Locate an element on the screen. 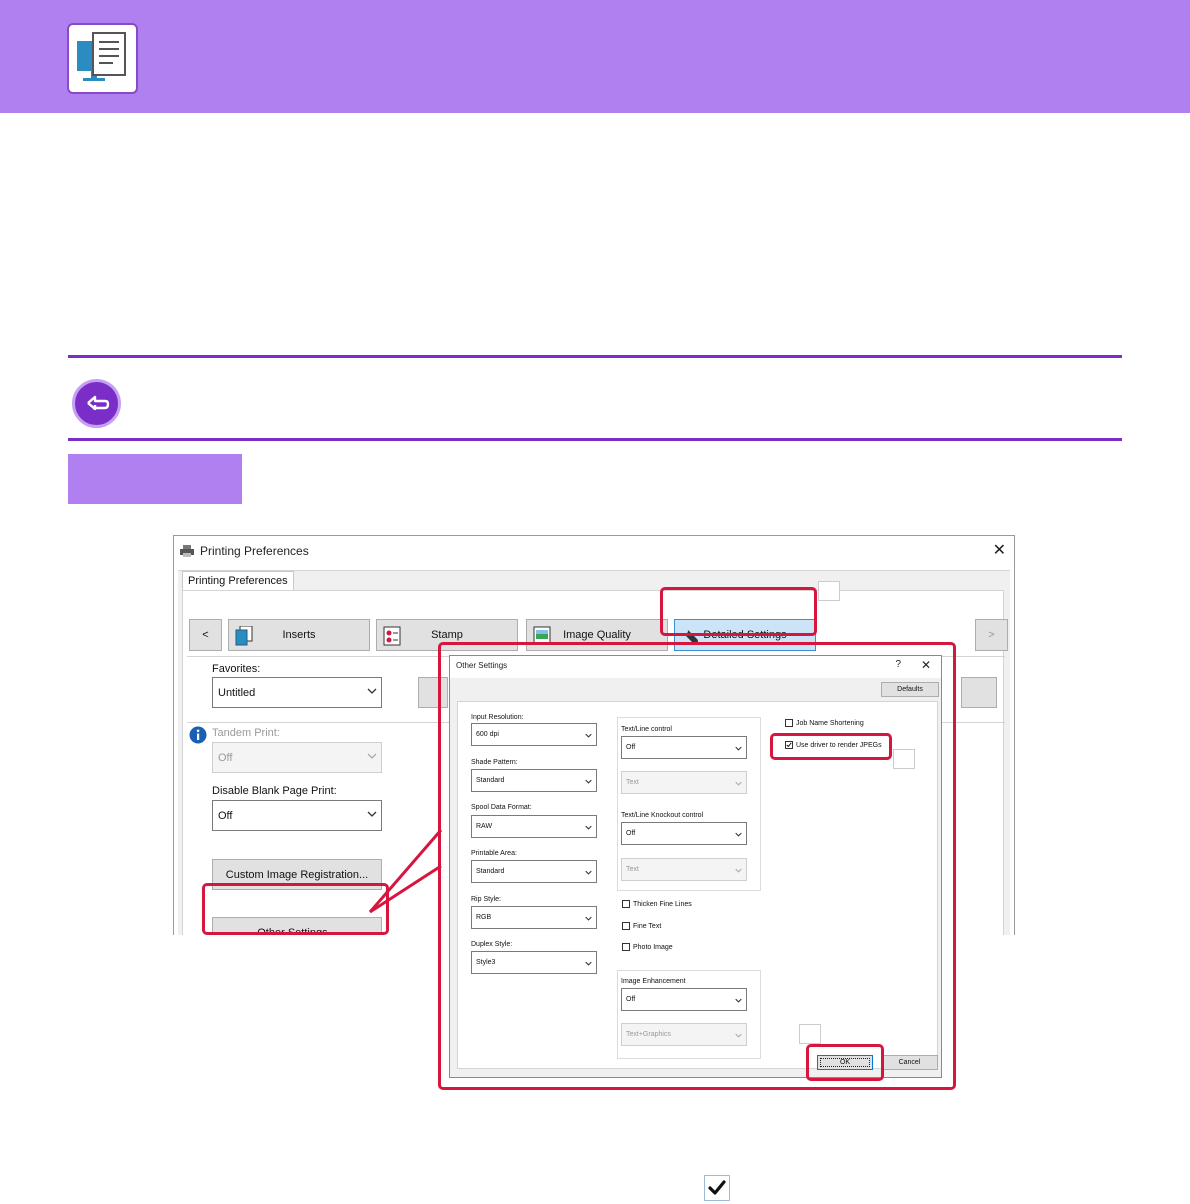  callout-use-driver-jpeg is located at coordinates (831, 746).